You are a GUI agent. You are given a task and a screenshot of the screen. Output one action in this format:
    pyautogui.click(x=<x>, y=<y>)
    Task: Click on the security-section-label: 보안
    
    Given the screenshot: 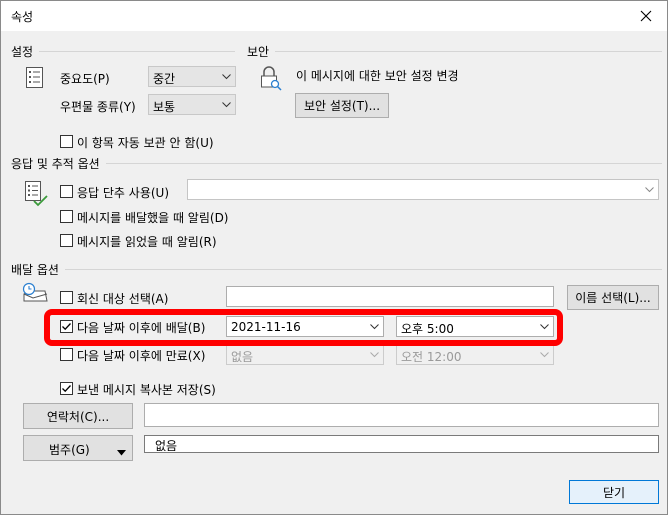 What is the action you would take?
    pyautogui.click(x=261, y=51)
    